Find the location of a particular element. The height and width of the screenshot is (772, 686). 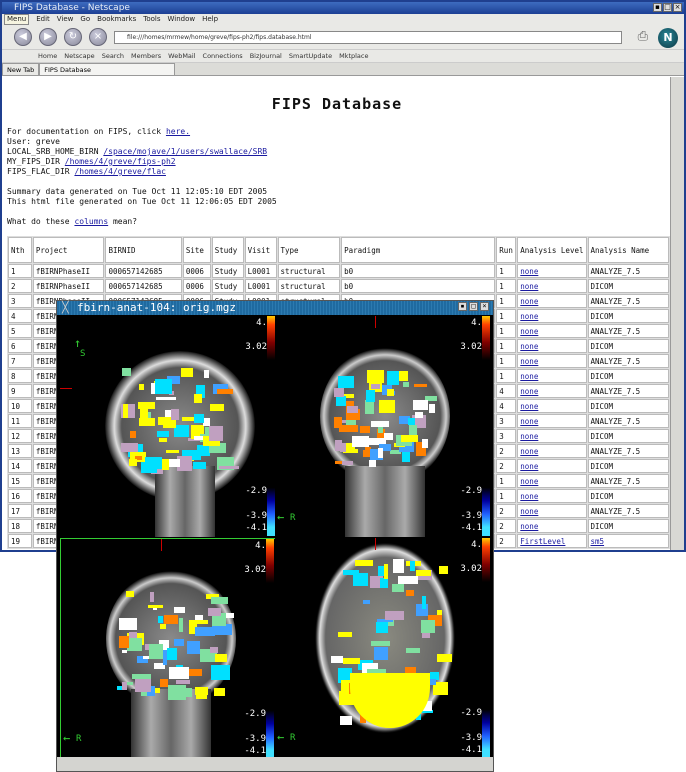

bookmark-smartupdate: SmartUpdate is located at coordinates (310, 56).